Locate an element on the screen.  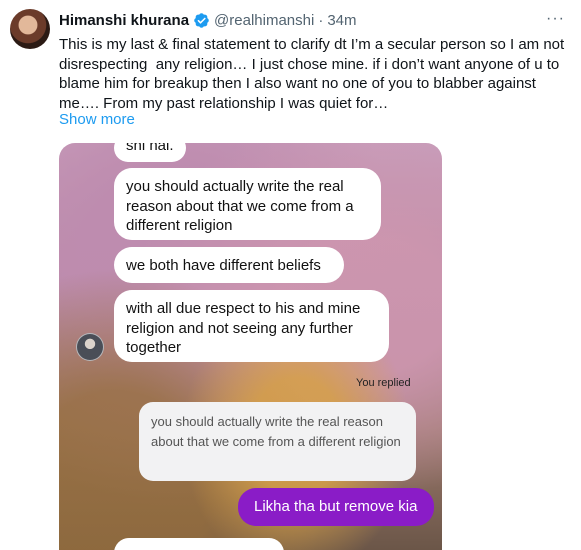
you-replied-label: You replied is located at coordinates (383, 383).